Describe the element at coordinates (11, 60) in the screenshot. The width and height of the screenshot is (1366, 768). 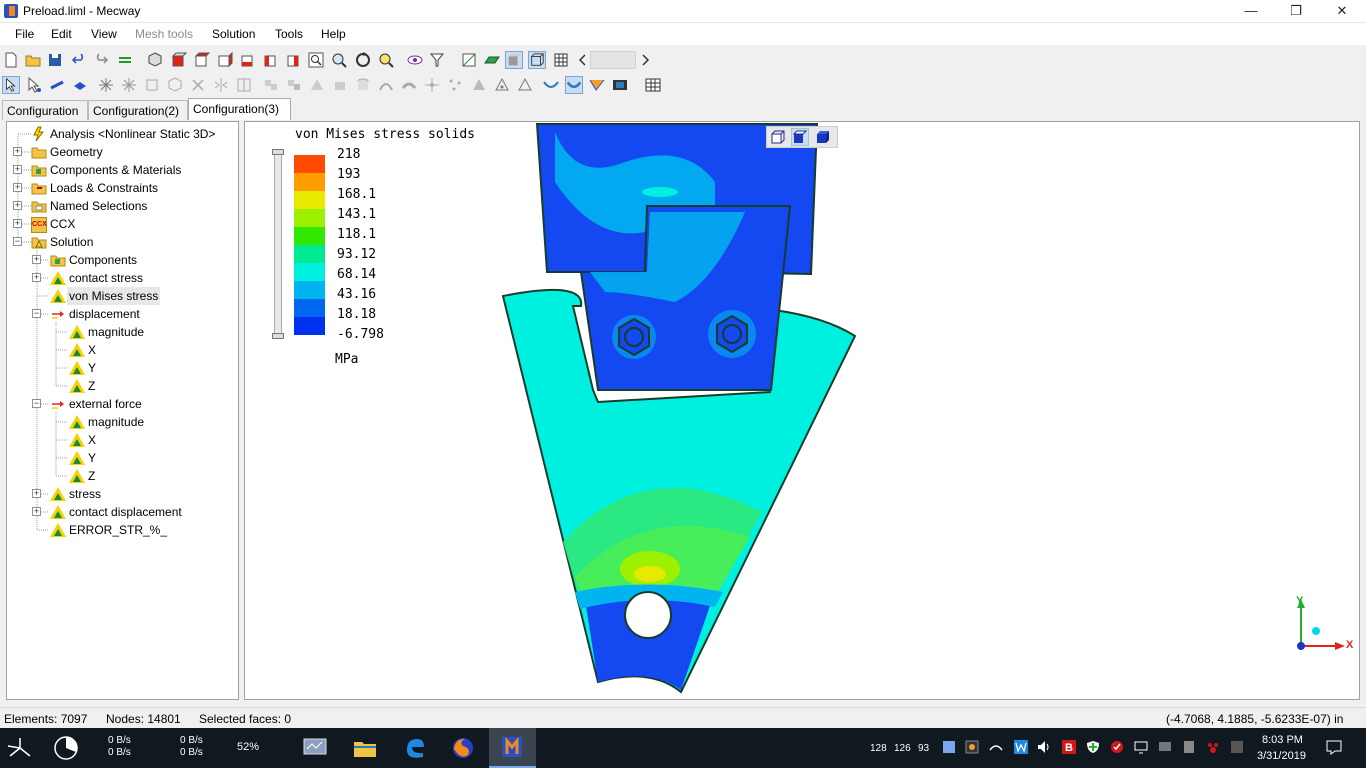
I see `new-file-icon` at that location.